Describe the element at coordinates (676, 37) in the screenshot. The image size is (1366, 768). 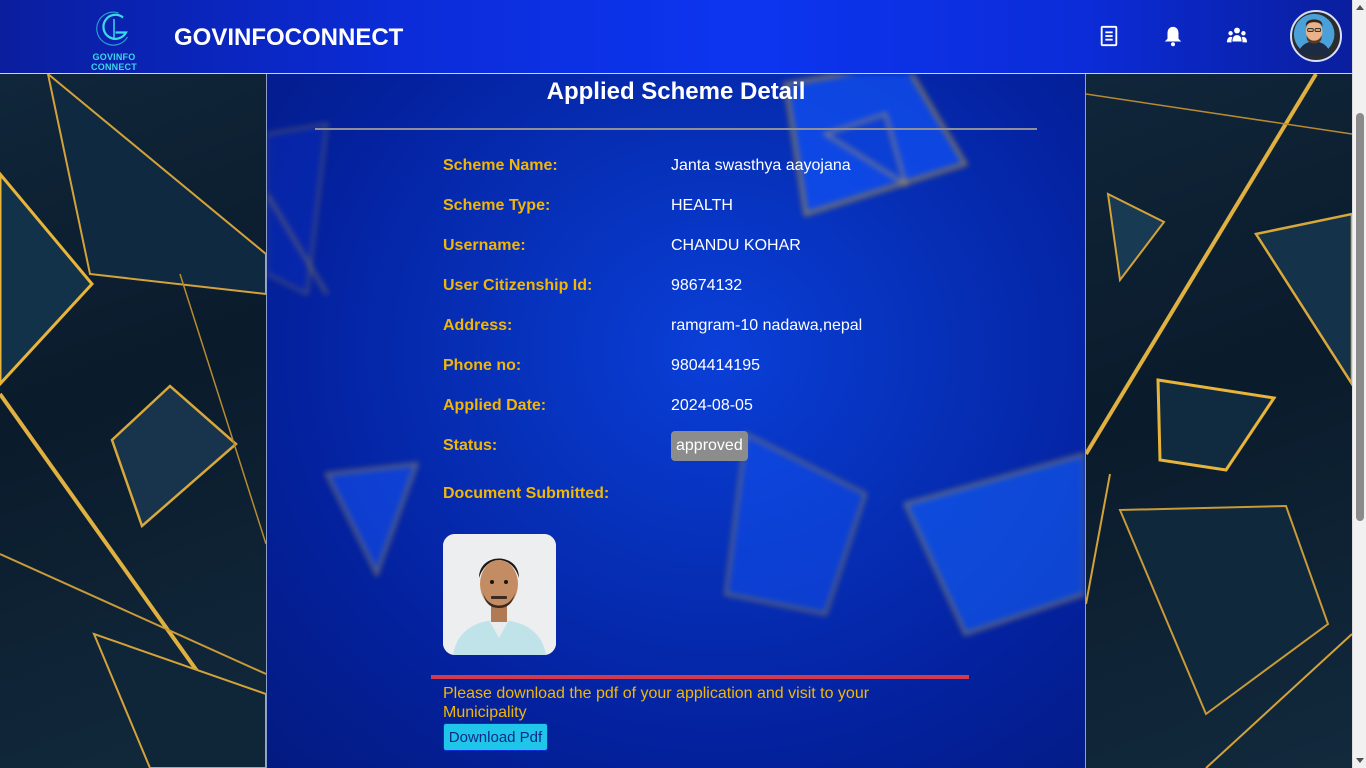
I see `top-navbar: GOVINFO CONNECT GOVINFOCONNECT` at that location.